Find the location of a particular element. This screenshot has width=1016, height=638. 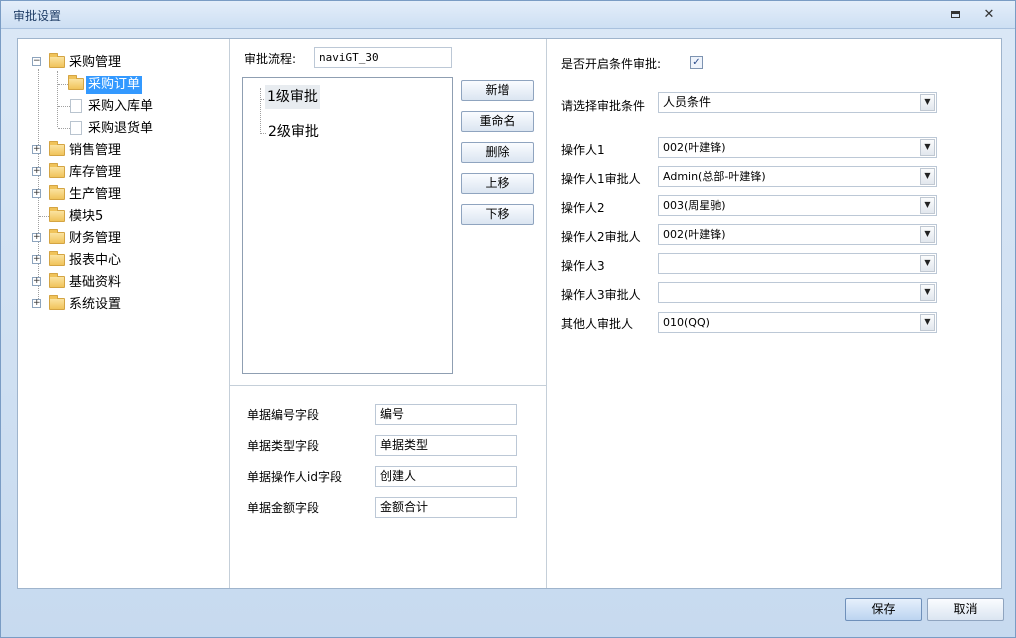

tree-item-purchase-order: 采购订单 is located at coordinates (143, 85).